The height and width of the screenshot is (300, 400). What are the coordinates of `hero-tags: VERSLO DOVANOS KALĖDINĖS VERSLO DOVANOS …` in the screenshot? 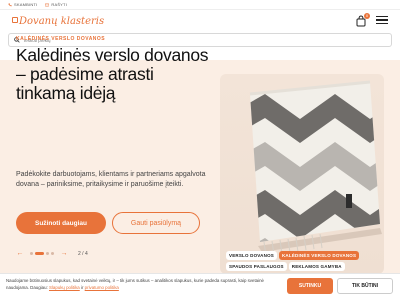 It's located at (301, 261).